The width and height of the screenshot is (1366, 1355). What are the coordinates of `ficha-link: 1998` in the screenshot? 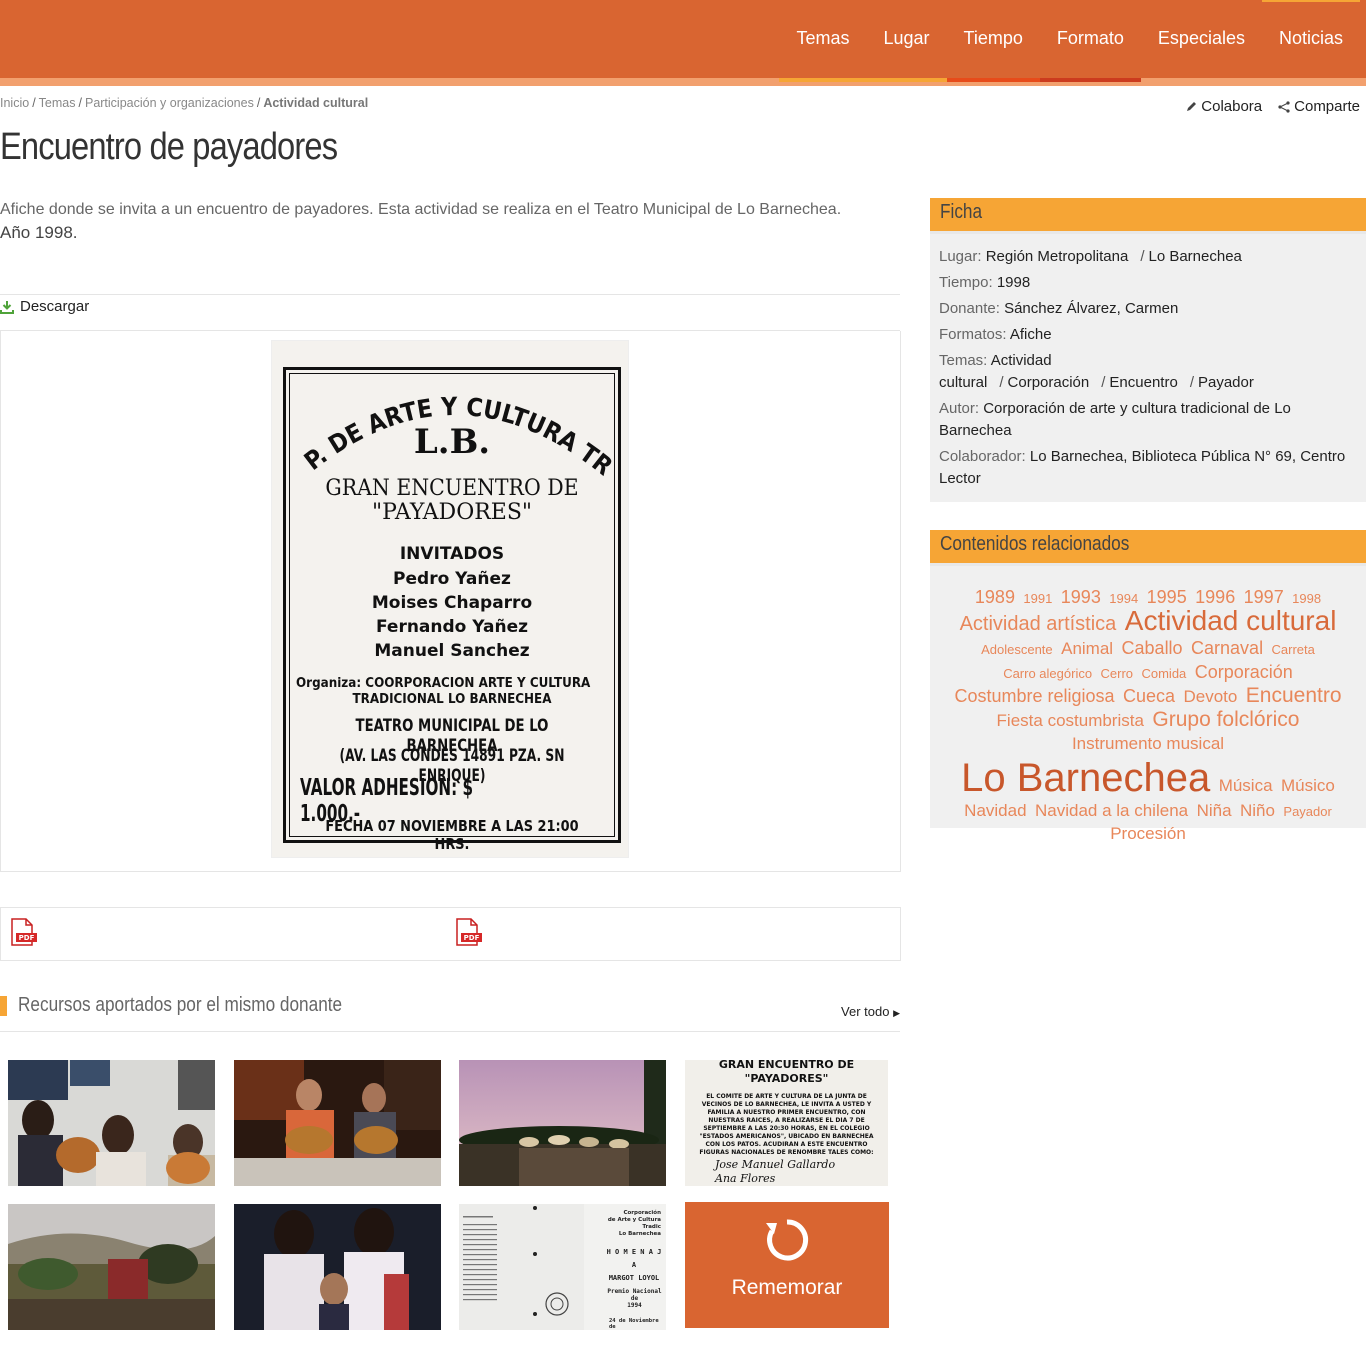 It's located at (1013, 282).